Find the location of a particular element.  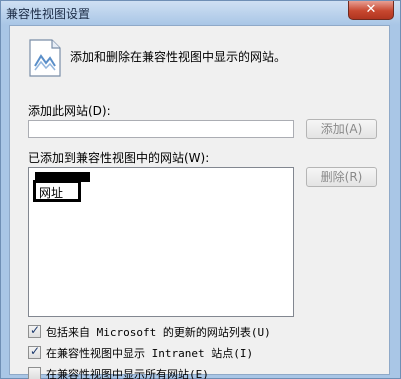

close-icon: ✕ is located at coordinates (371, 9).